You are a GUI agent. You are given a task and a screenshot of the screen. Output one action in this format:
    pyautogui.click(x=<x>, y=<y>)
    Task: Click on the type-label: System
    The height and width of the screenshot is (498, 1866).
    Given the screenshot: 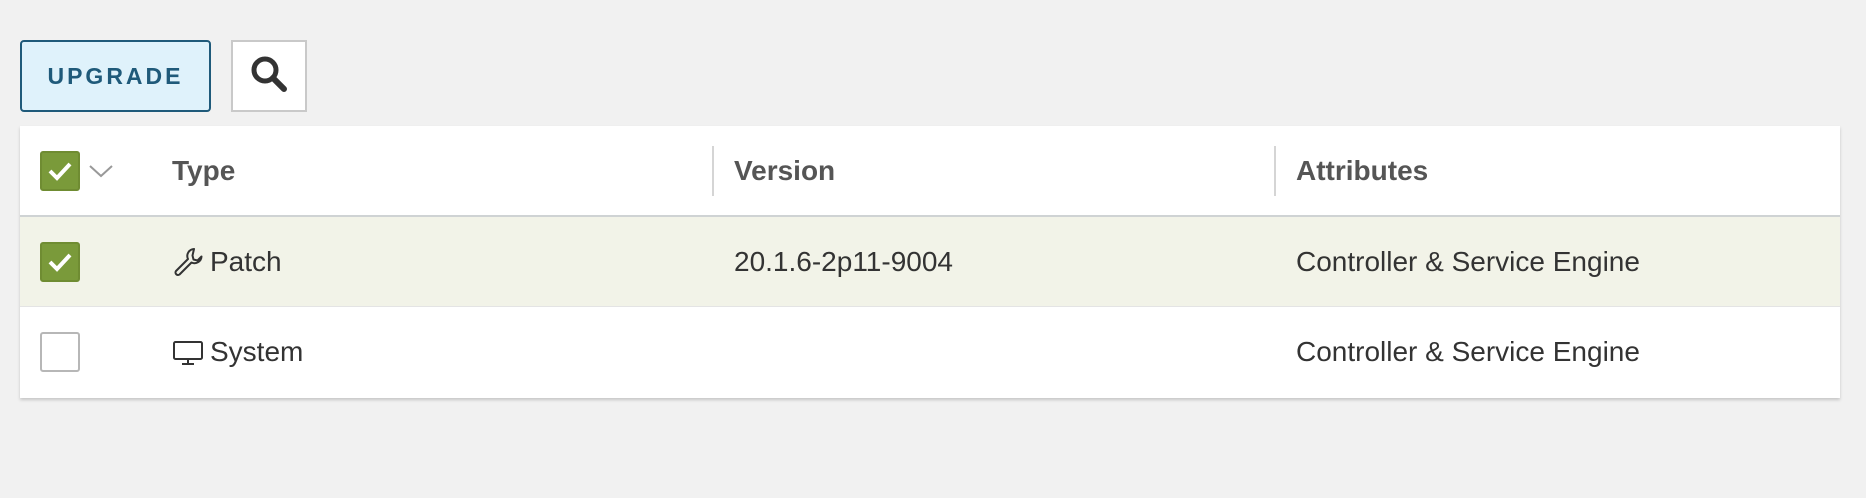 What is the action you would take?
    pyautogui.click(x=257, y=351)
    